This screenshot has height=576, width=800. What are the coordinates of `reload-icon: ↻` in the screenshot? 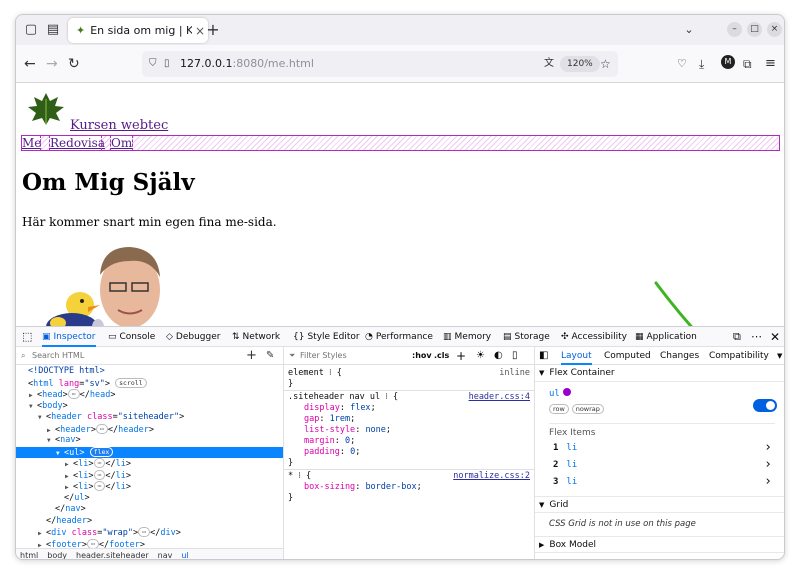 It's located at (74, 64).